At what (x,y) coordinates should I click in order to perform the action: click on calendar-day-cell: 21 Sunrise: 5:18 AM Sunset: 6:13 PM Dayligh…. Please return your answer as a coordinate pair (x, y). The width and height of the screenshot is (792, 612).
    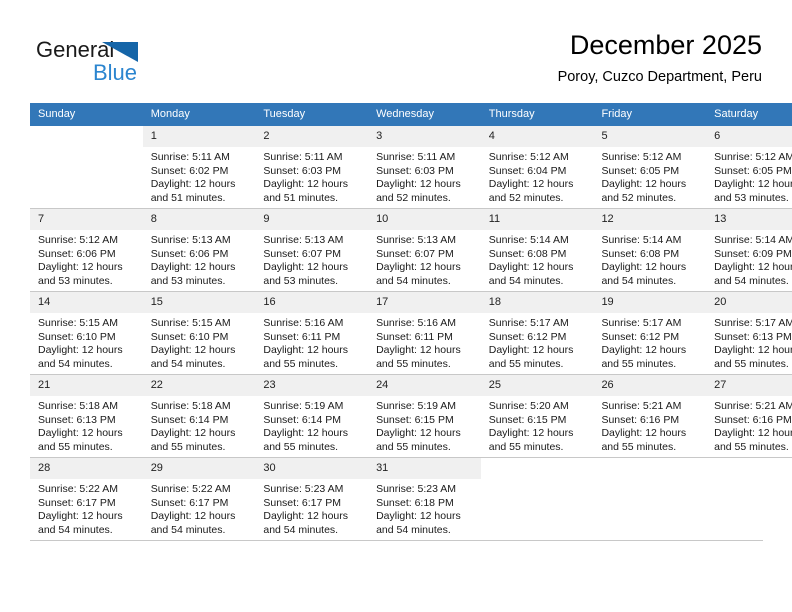
    Looking at the image, I should click on (86, 416).